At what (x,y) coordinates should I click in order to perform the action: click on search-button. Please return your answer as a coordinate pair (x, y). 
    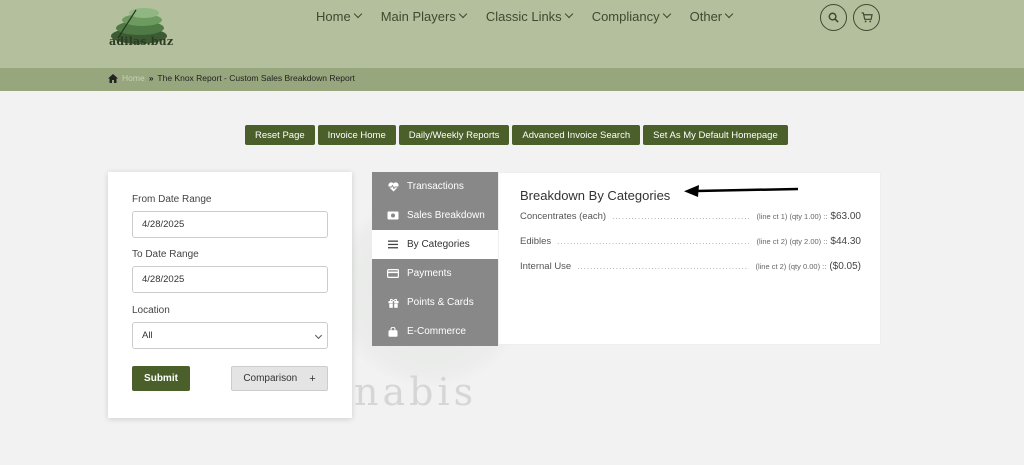
    Looking at the image, I should click on (833, 17).